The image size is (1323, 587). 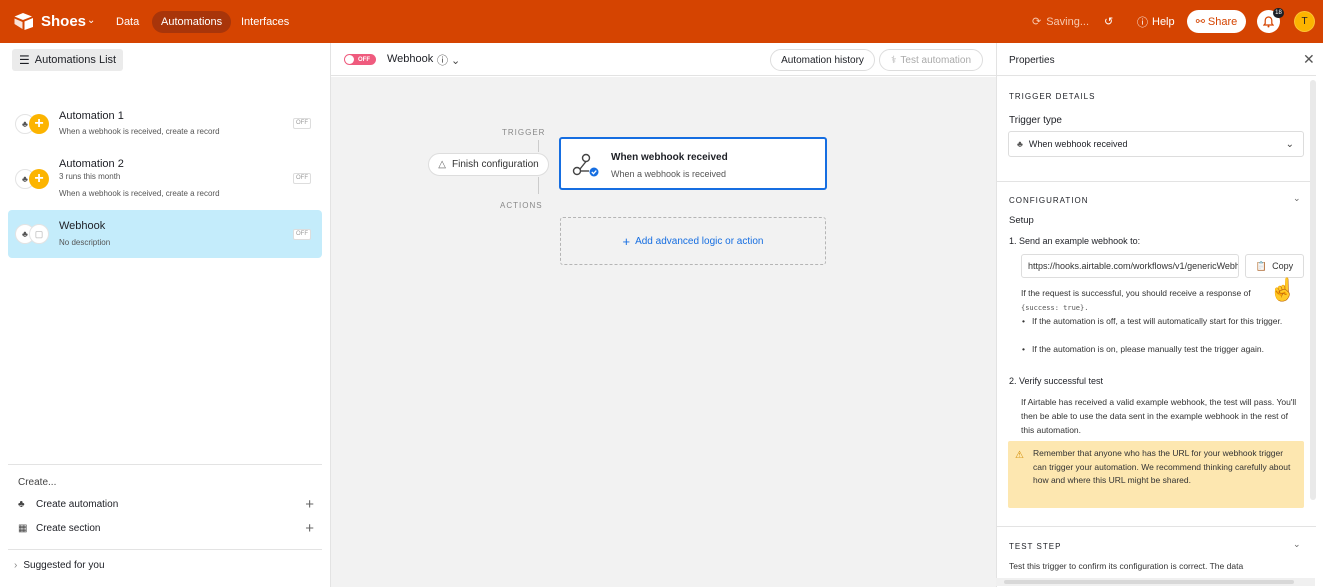 What do you see at coordinates (1078, 144) in the screenshot?
I see `trigger-type-value: When webhook received` at bounding box center [1078, 144].